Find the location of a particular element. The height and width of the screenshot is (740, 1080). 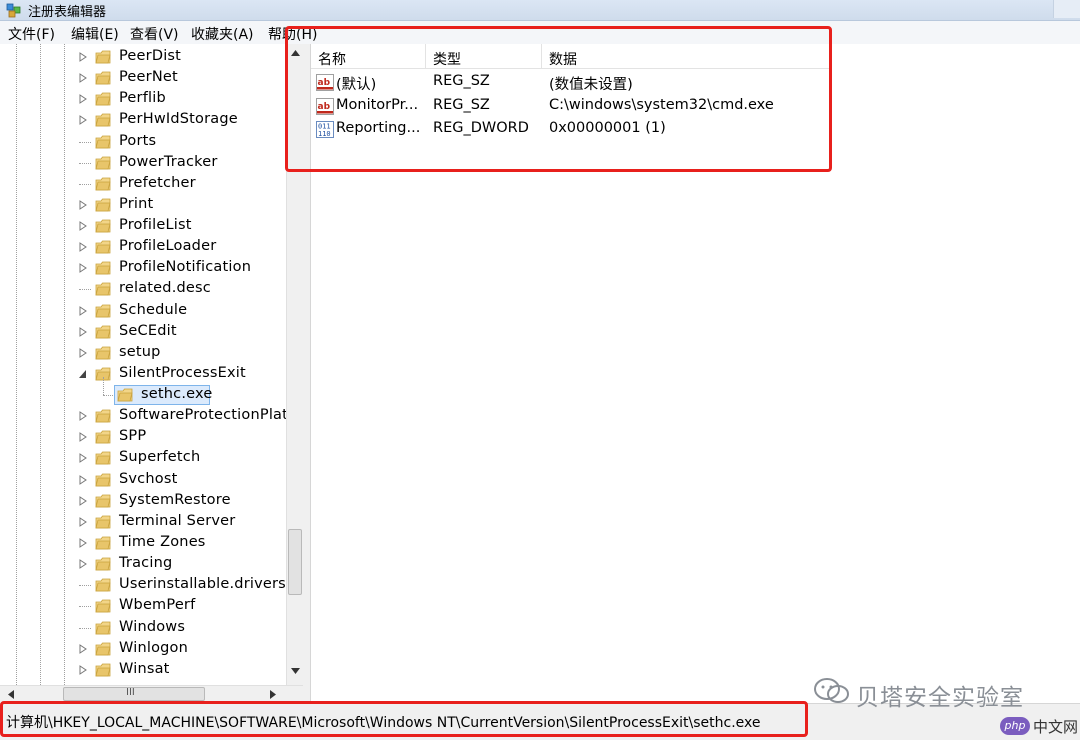

tree-item: ProfileLoader is located at coordinates (143, 247).